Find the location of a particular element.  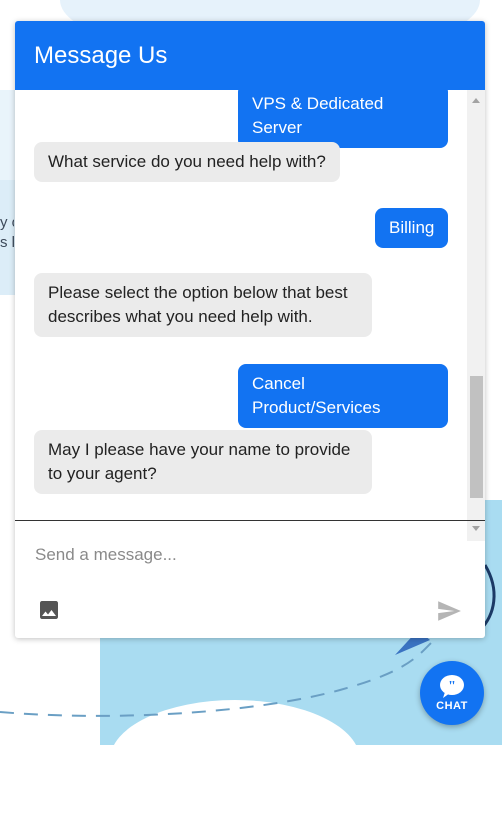

chat-launcher-label: CHAT is located at coordinates (452, 706).